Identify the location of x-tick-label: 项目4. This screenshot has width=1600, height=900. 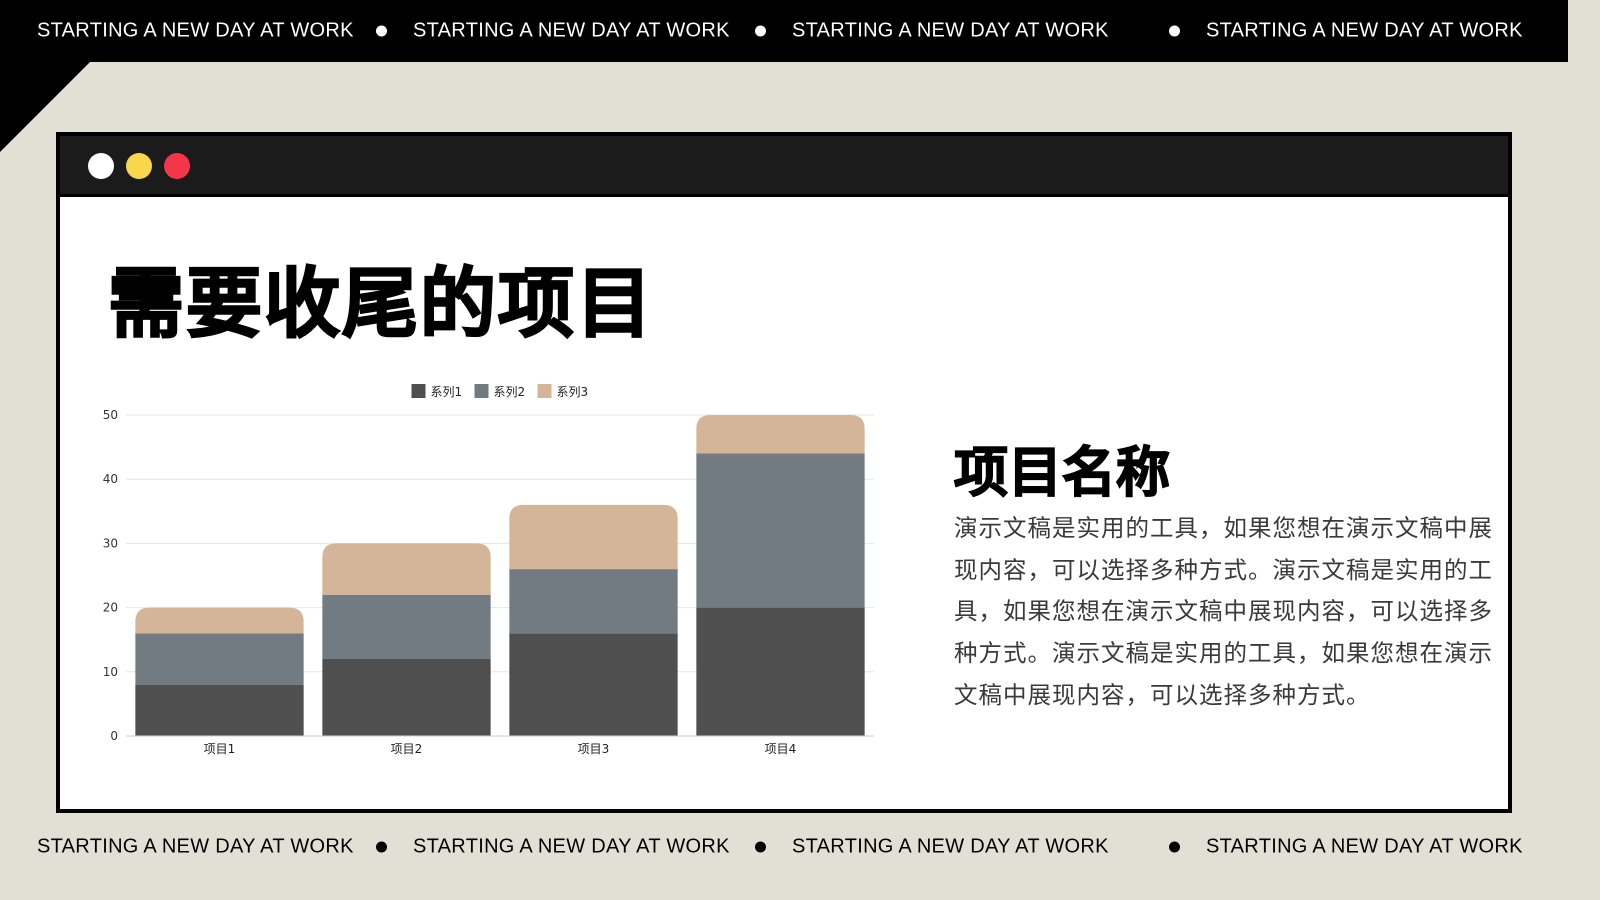
(781, 749).